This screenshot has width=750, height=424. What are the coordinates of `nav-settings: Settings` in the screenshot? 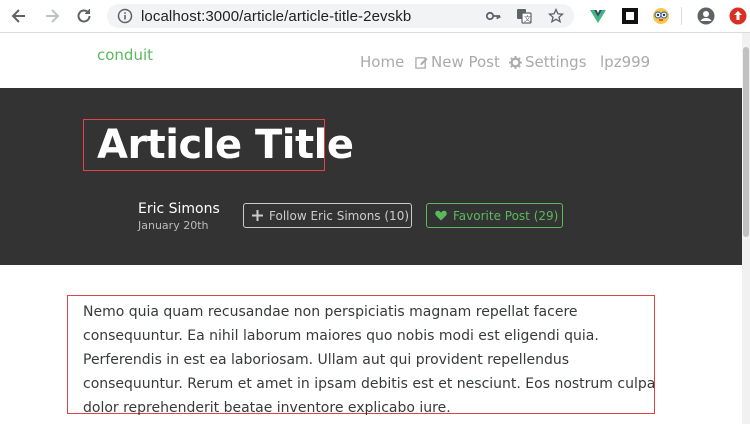 It's located at (548, 62).